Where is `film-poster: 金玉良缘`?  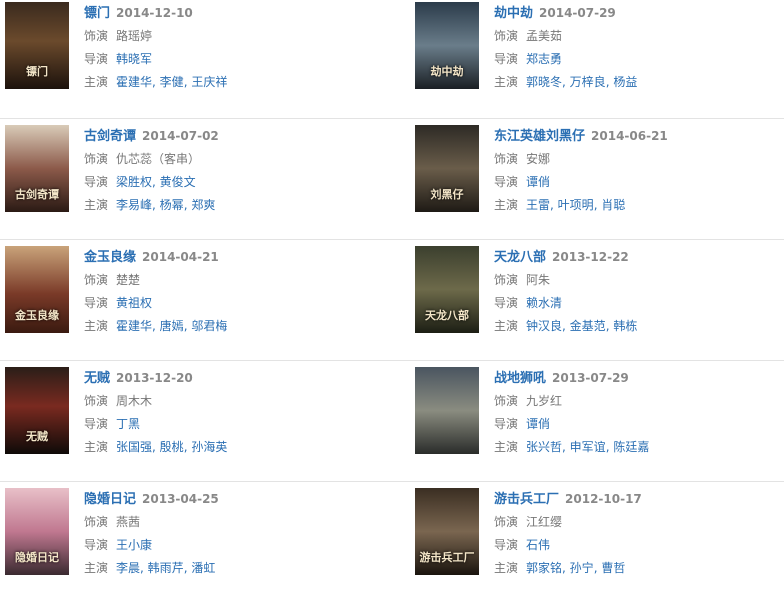
film-poster: 金玉良缘 is located at coordinates (37, 289).